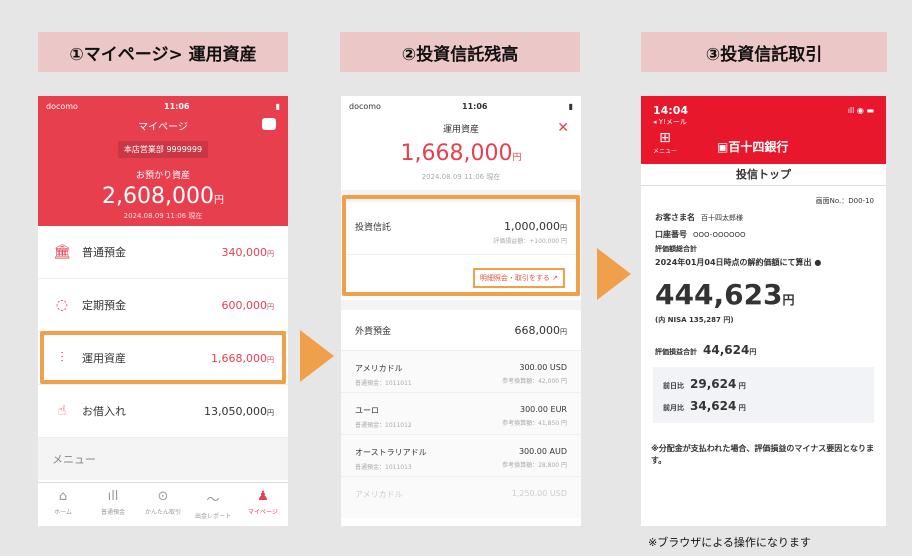  I want to click on investment-row-highlight, so click(163, 357).